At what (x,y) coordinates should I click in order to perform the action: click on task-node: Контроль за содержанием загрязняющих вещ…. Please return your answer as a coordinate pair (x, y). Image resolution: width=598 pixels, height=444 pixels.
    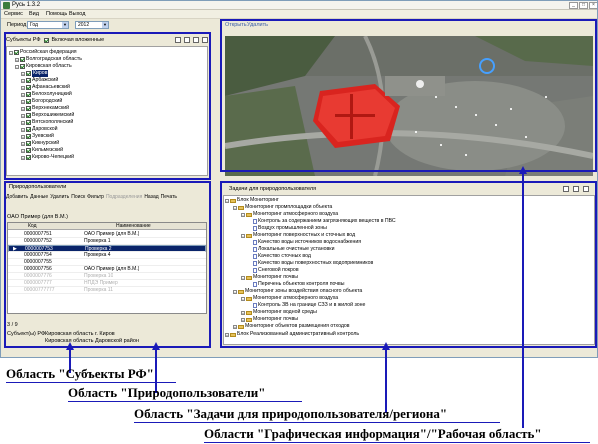
    Looking at the image, I should click on (324, 221).